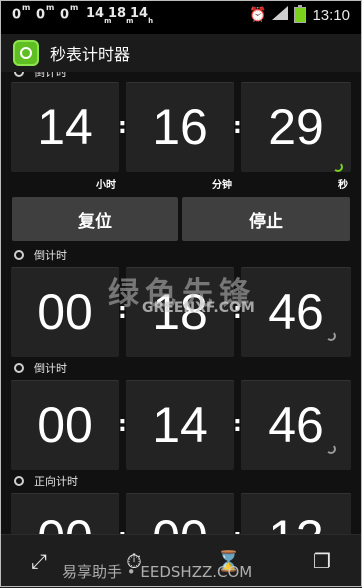 The height and width of the screenshot is (588, 362). I want to click on notification-icon: 14h, so click(142, 15).